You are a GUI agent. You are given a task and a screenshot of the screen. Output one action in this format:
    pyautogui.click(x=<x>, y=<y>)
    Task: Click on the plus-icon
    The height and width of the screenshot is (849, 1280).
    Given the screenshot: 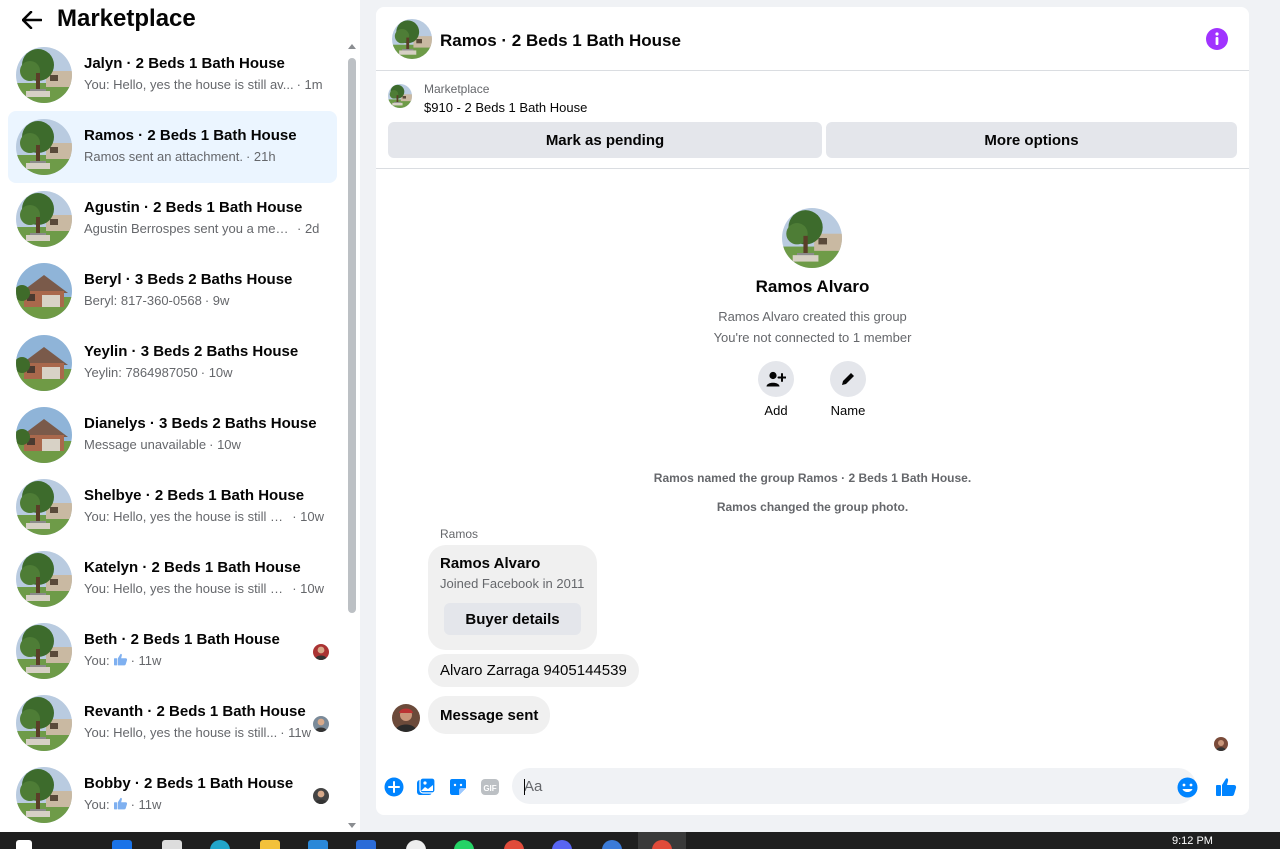 What is the action you would take?
    pyautogui.click(x=394, y=787)
    